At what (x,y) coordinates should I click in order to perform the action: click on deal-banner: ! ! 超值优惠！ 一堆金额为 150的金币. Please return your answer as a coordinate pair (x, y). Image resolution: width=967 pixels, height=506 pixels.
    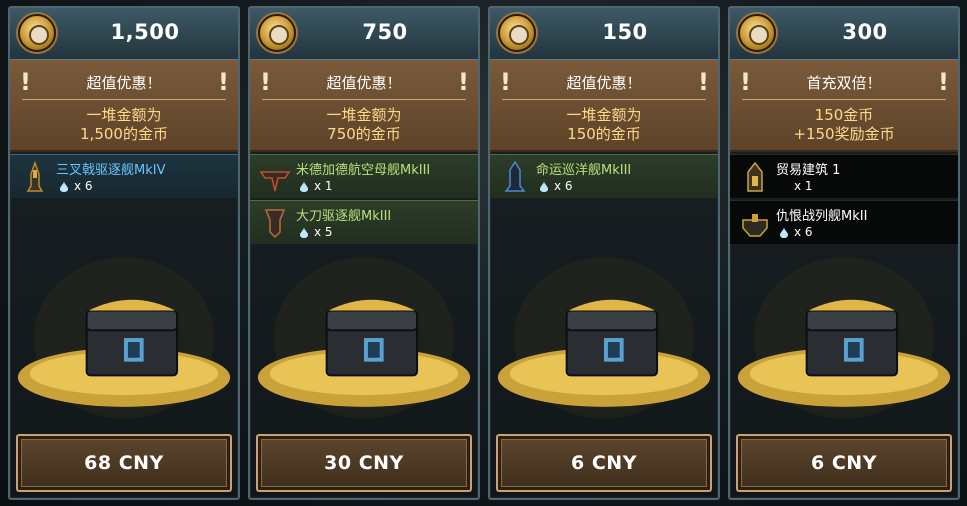
    Looking at the image, I should click on (604, 106).